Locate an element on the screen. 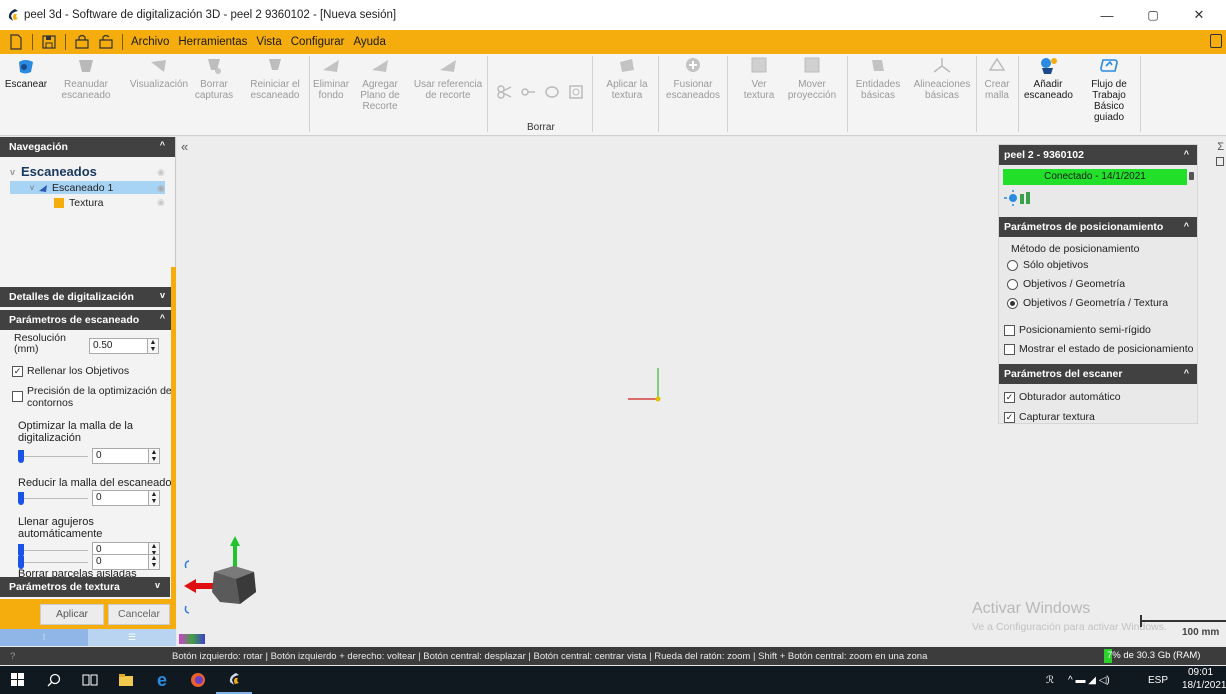 The image size is (1226, 694). menu-herramientas: Herramientas is located at coordinates (212, 42).